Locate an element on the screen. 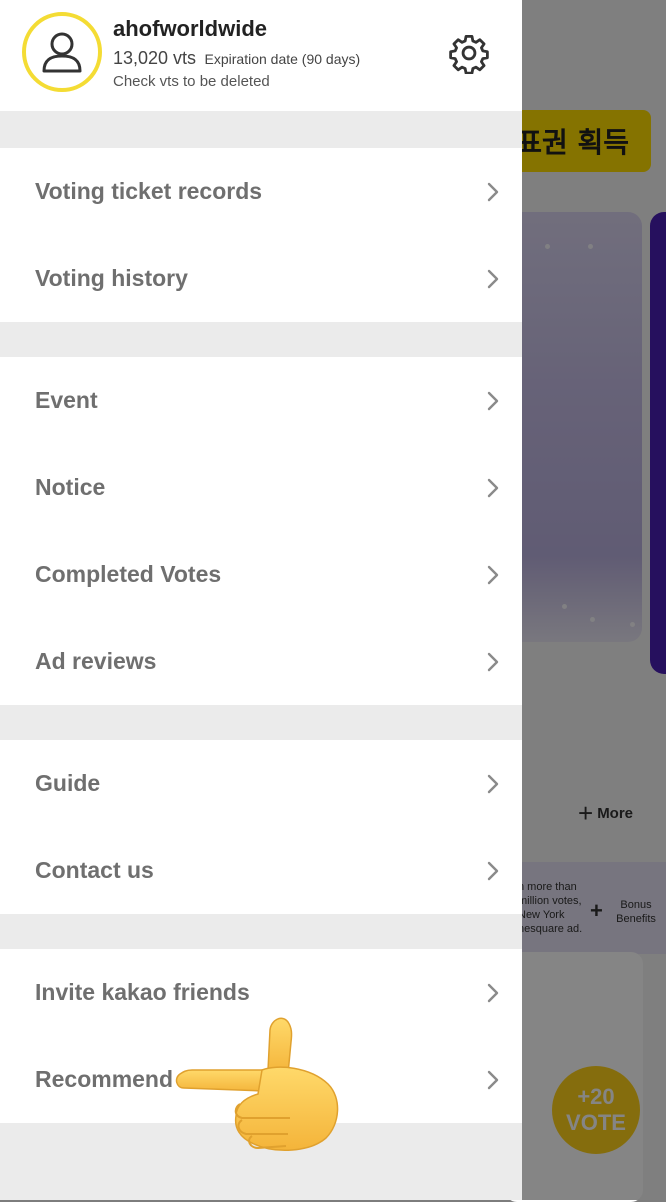  check-vts-link: Check vts to be deleted is located at coordinates (191, 81).